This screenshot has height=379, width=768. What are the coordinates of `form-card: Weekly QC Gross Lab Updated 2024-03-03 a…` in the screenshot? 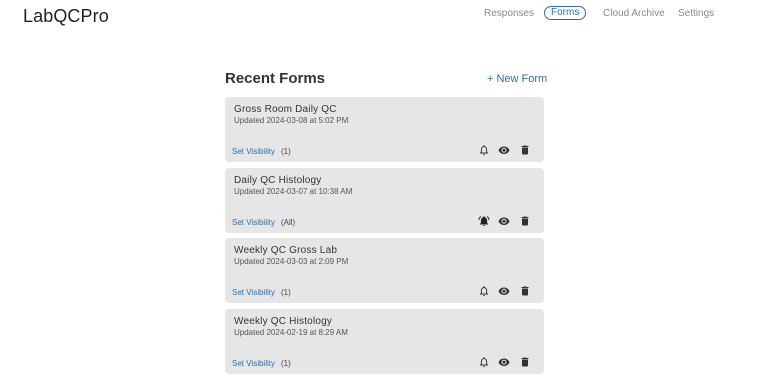 It's located at (384, 270).